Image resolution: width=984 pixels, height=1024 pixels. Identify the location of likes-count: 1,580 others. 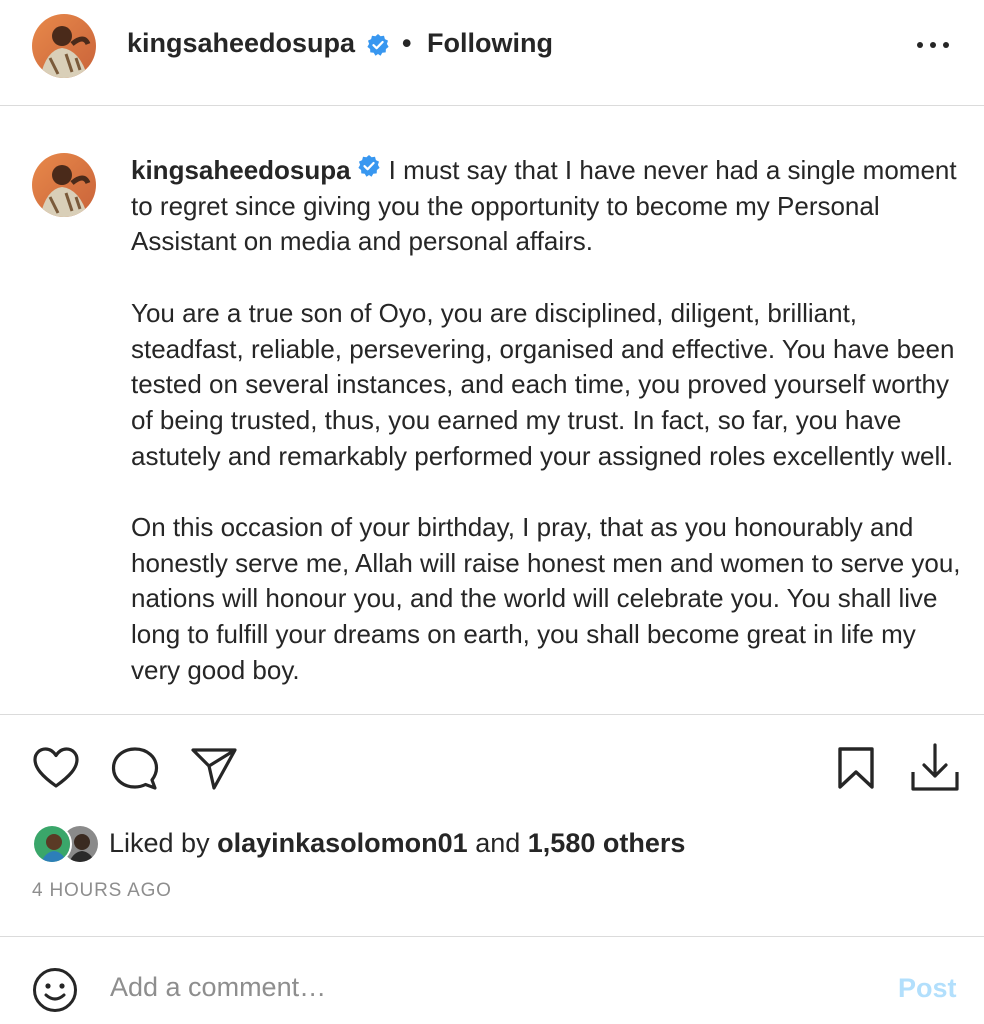
(607, 843).